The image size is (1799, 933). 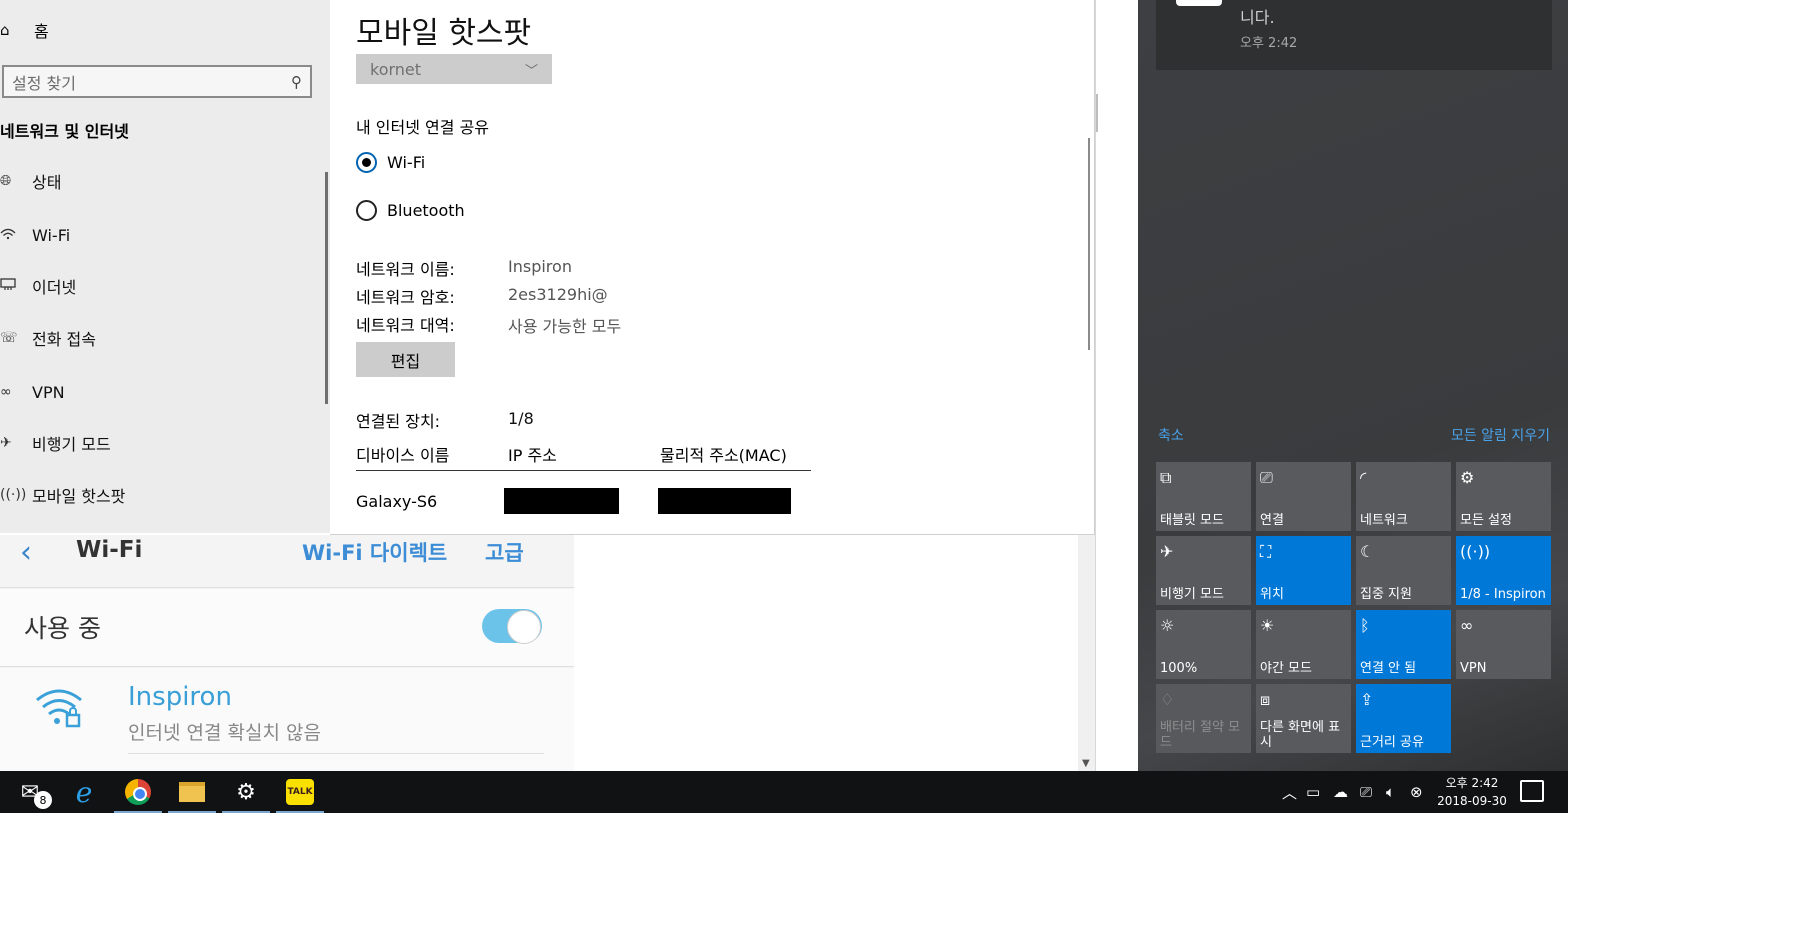 I want to click on tablet-mode-icon: ⧉, so click(x=1166, y=477).